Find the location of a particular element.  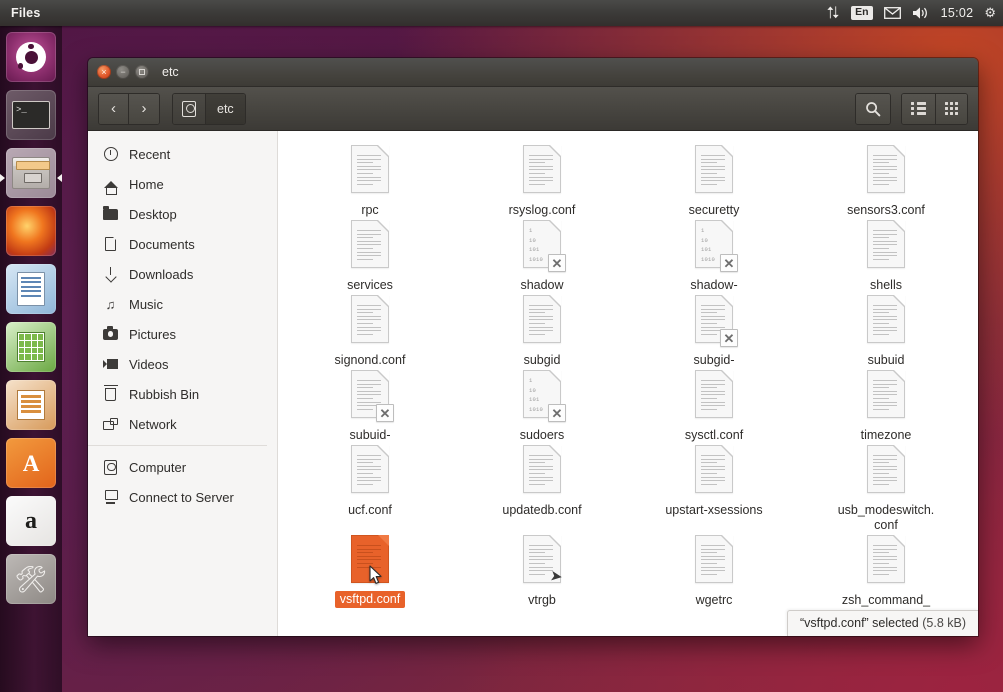

grid-view-icon is located at coordinates (951, 108).